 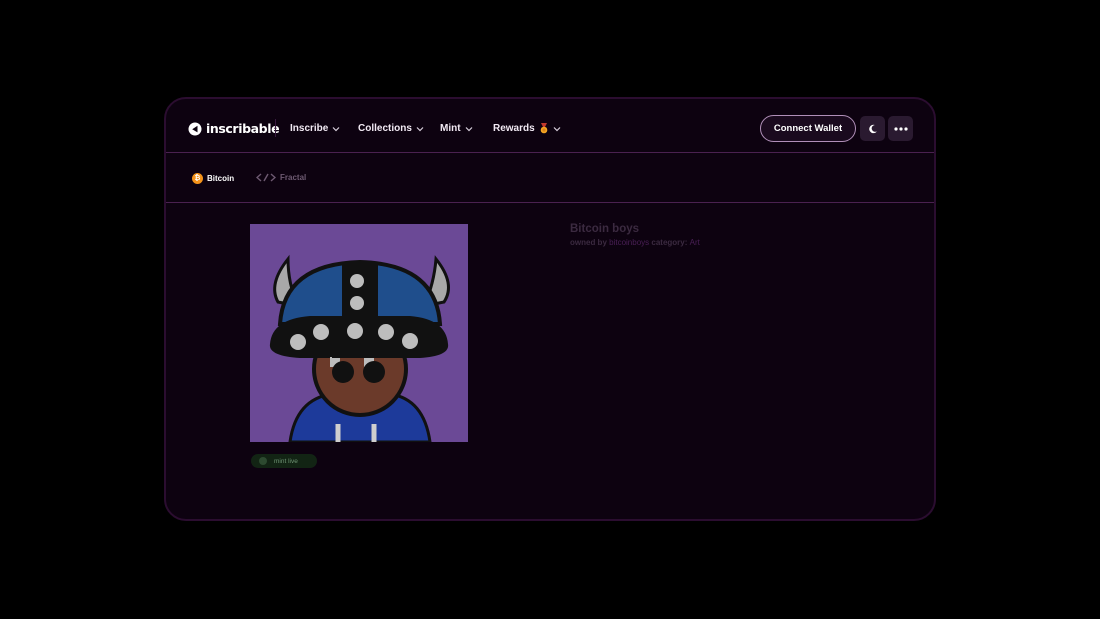 I want to click on nav-divider, so click(x=275, y=128).